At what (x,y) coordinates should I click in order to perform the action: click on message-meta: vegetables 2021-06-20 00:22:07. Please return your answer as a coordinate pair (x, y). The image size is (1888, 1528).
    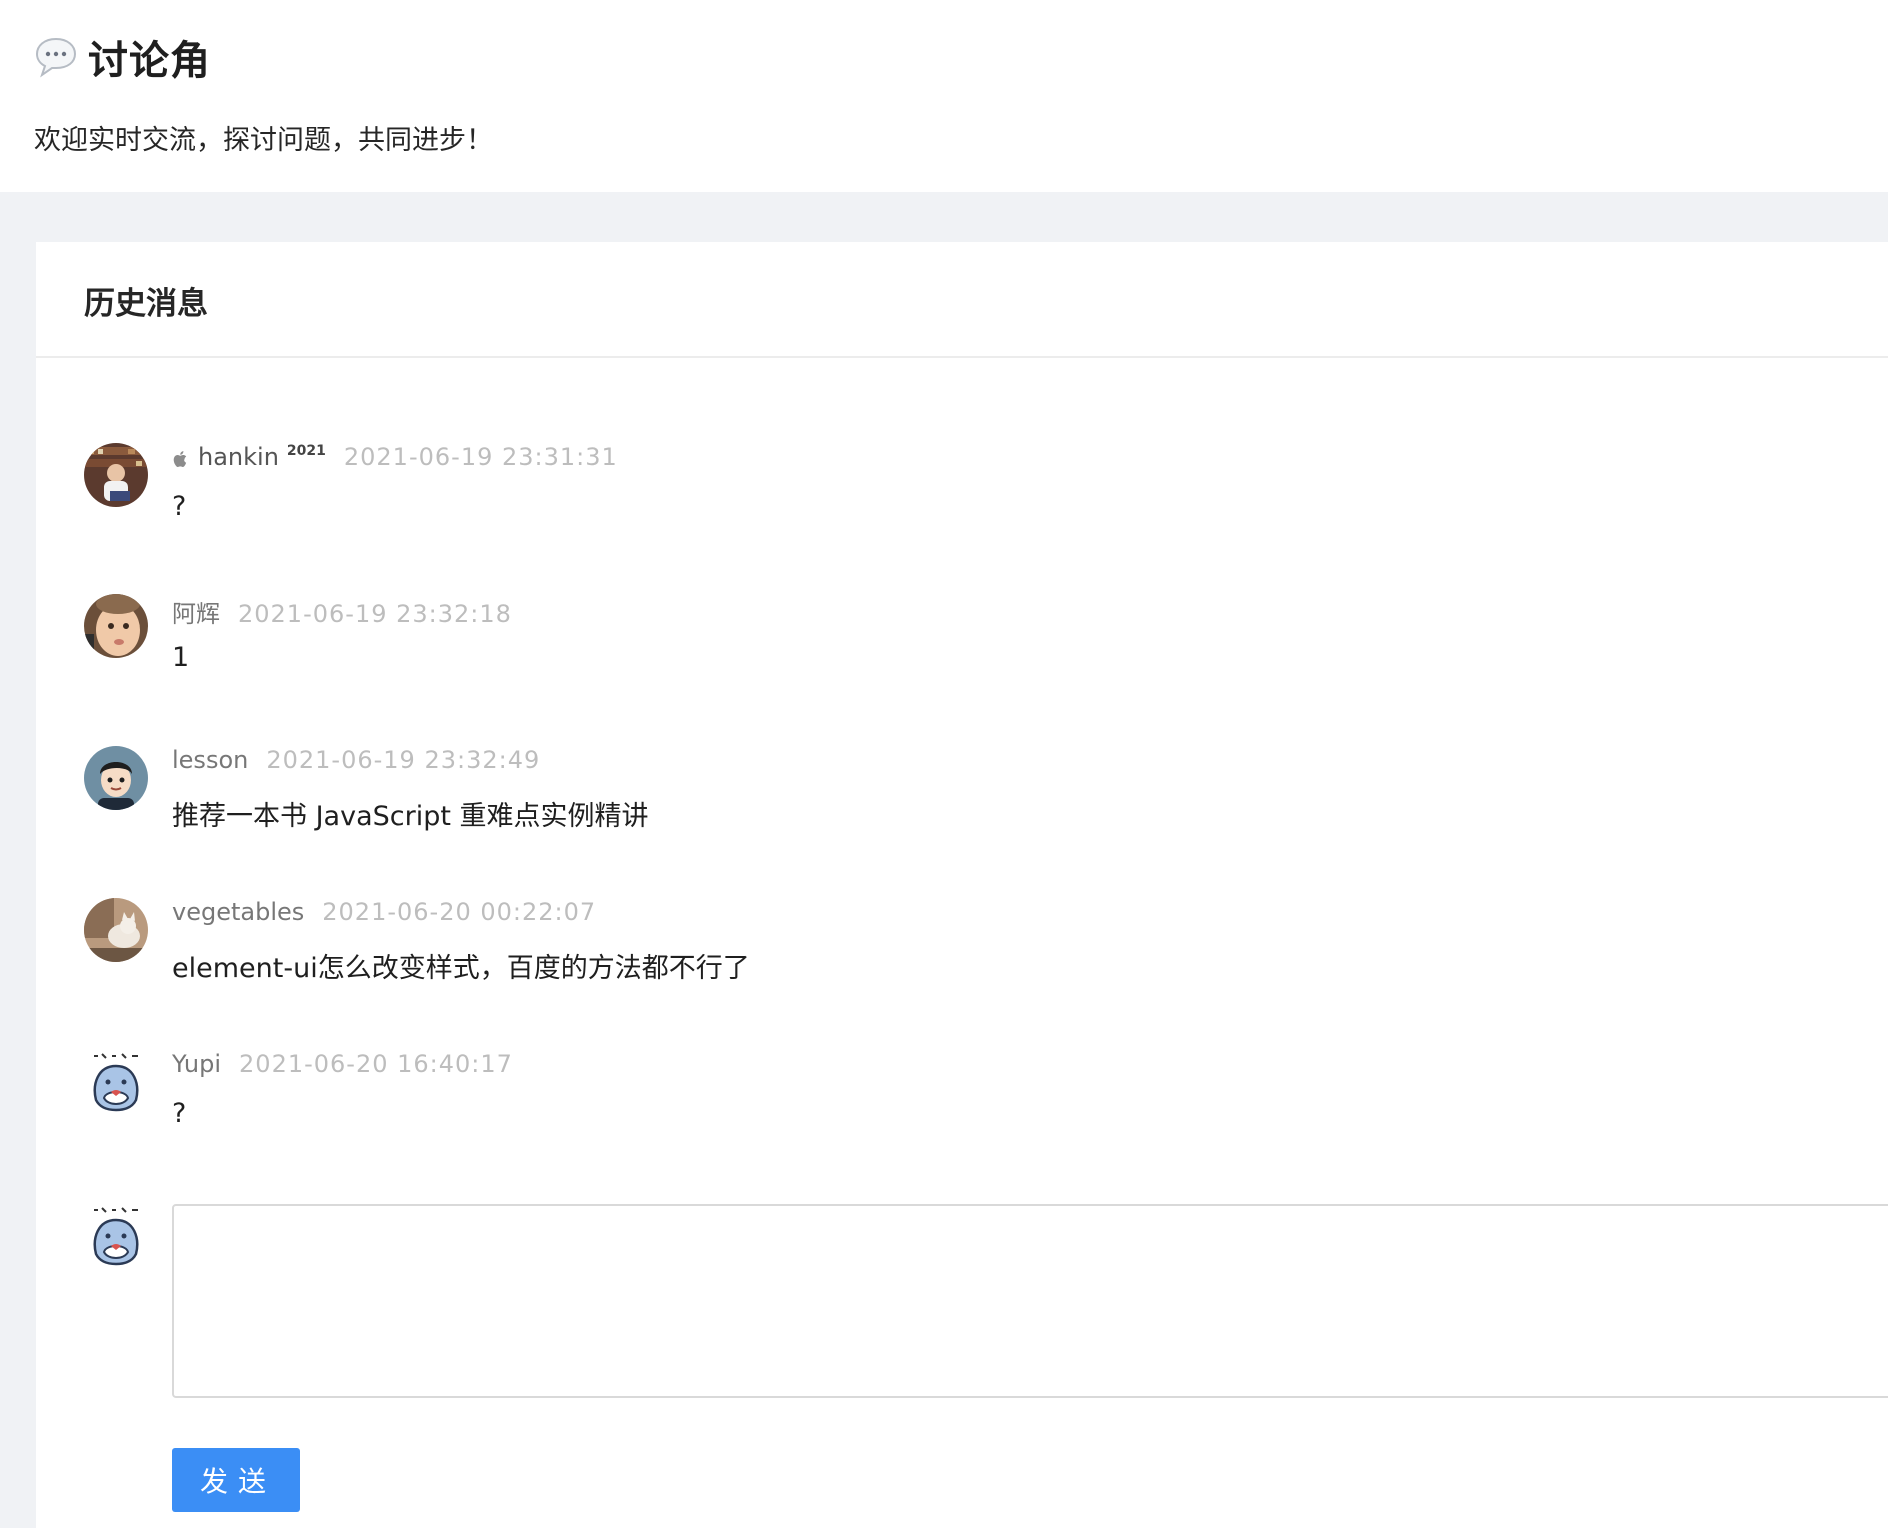
    Looking at the image, I should click on (384, 912).